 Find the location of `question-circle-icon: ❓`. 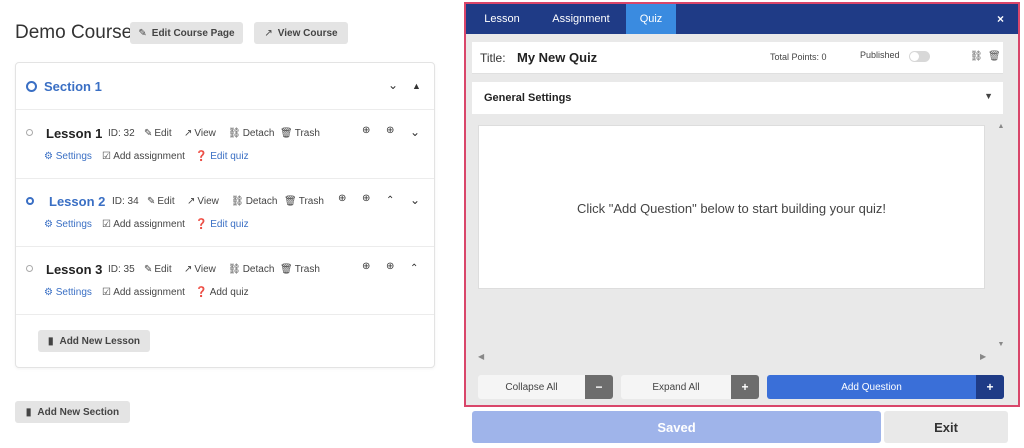

question-circle-icon: ❓ is located at coordinates (201, 292).